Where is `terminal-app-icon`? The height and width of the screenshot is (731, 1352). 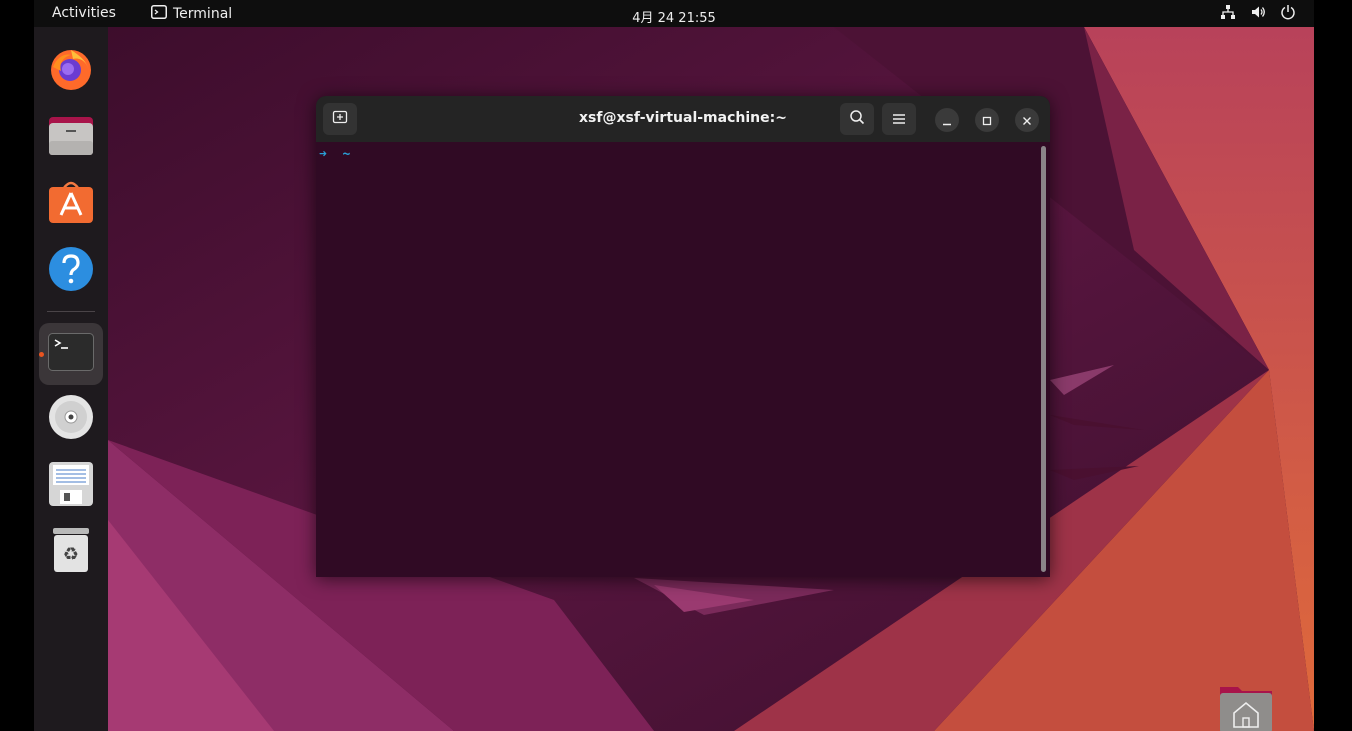
terminal-app-icon is located at coordinates (159, 14).